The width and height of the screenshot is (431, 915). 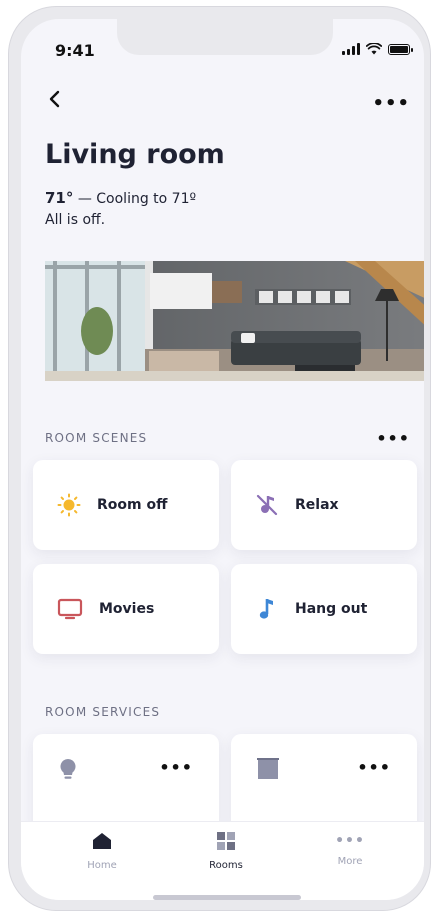 I want to click on climate-status: 71° — Cooling to 71º, so click(x=120, y=198).